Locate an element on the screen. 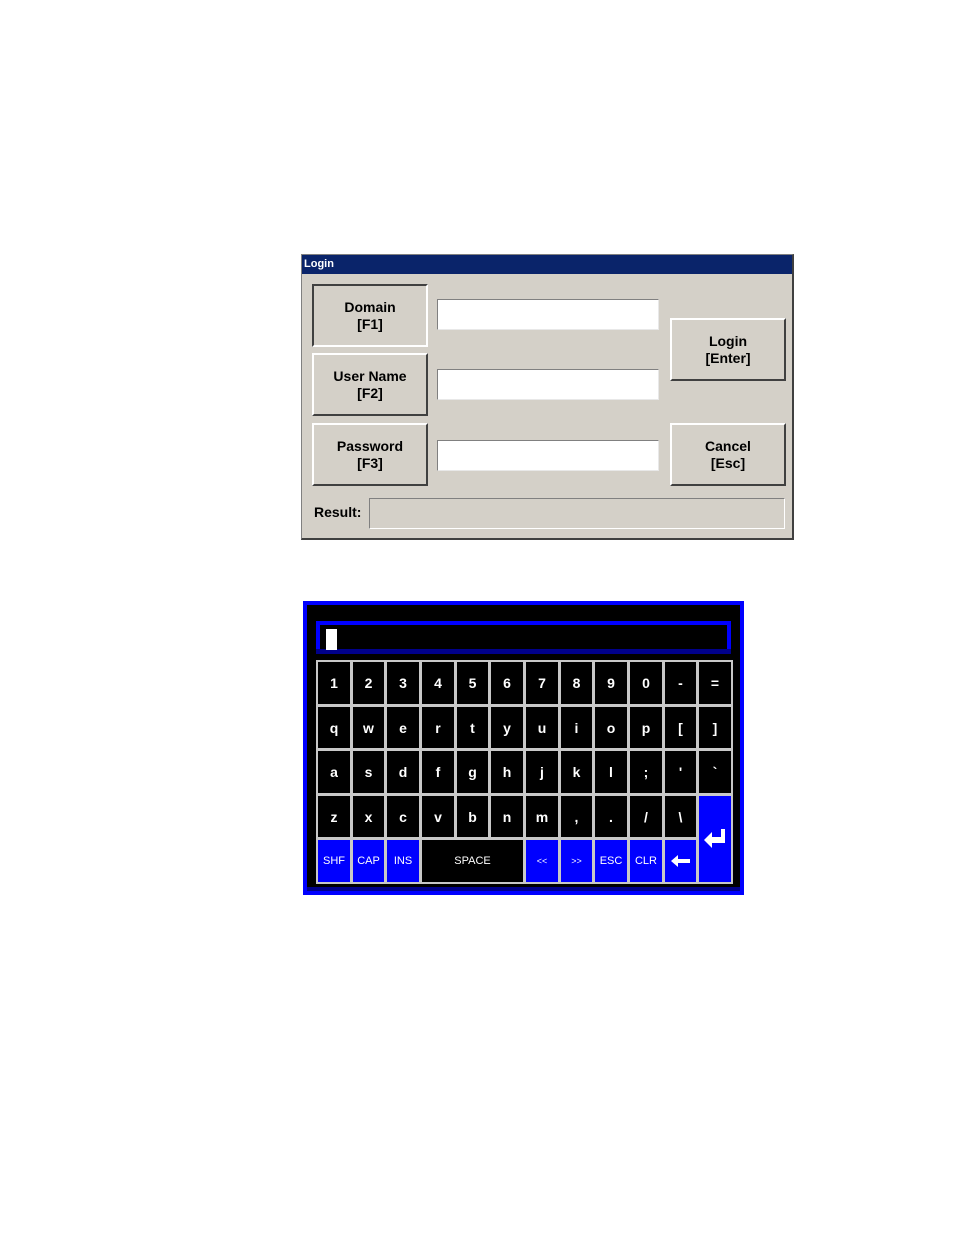 The image size is (954, 1235). key-label: / is located at coordinates (646, 816).